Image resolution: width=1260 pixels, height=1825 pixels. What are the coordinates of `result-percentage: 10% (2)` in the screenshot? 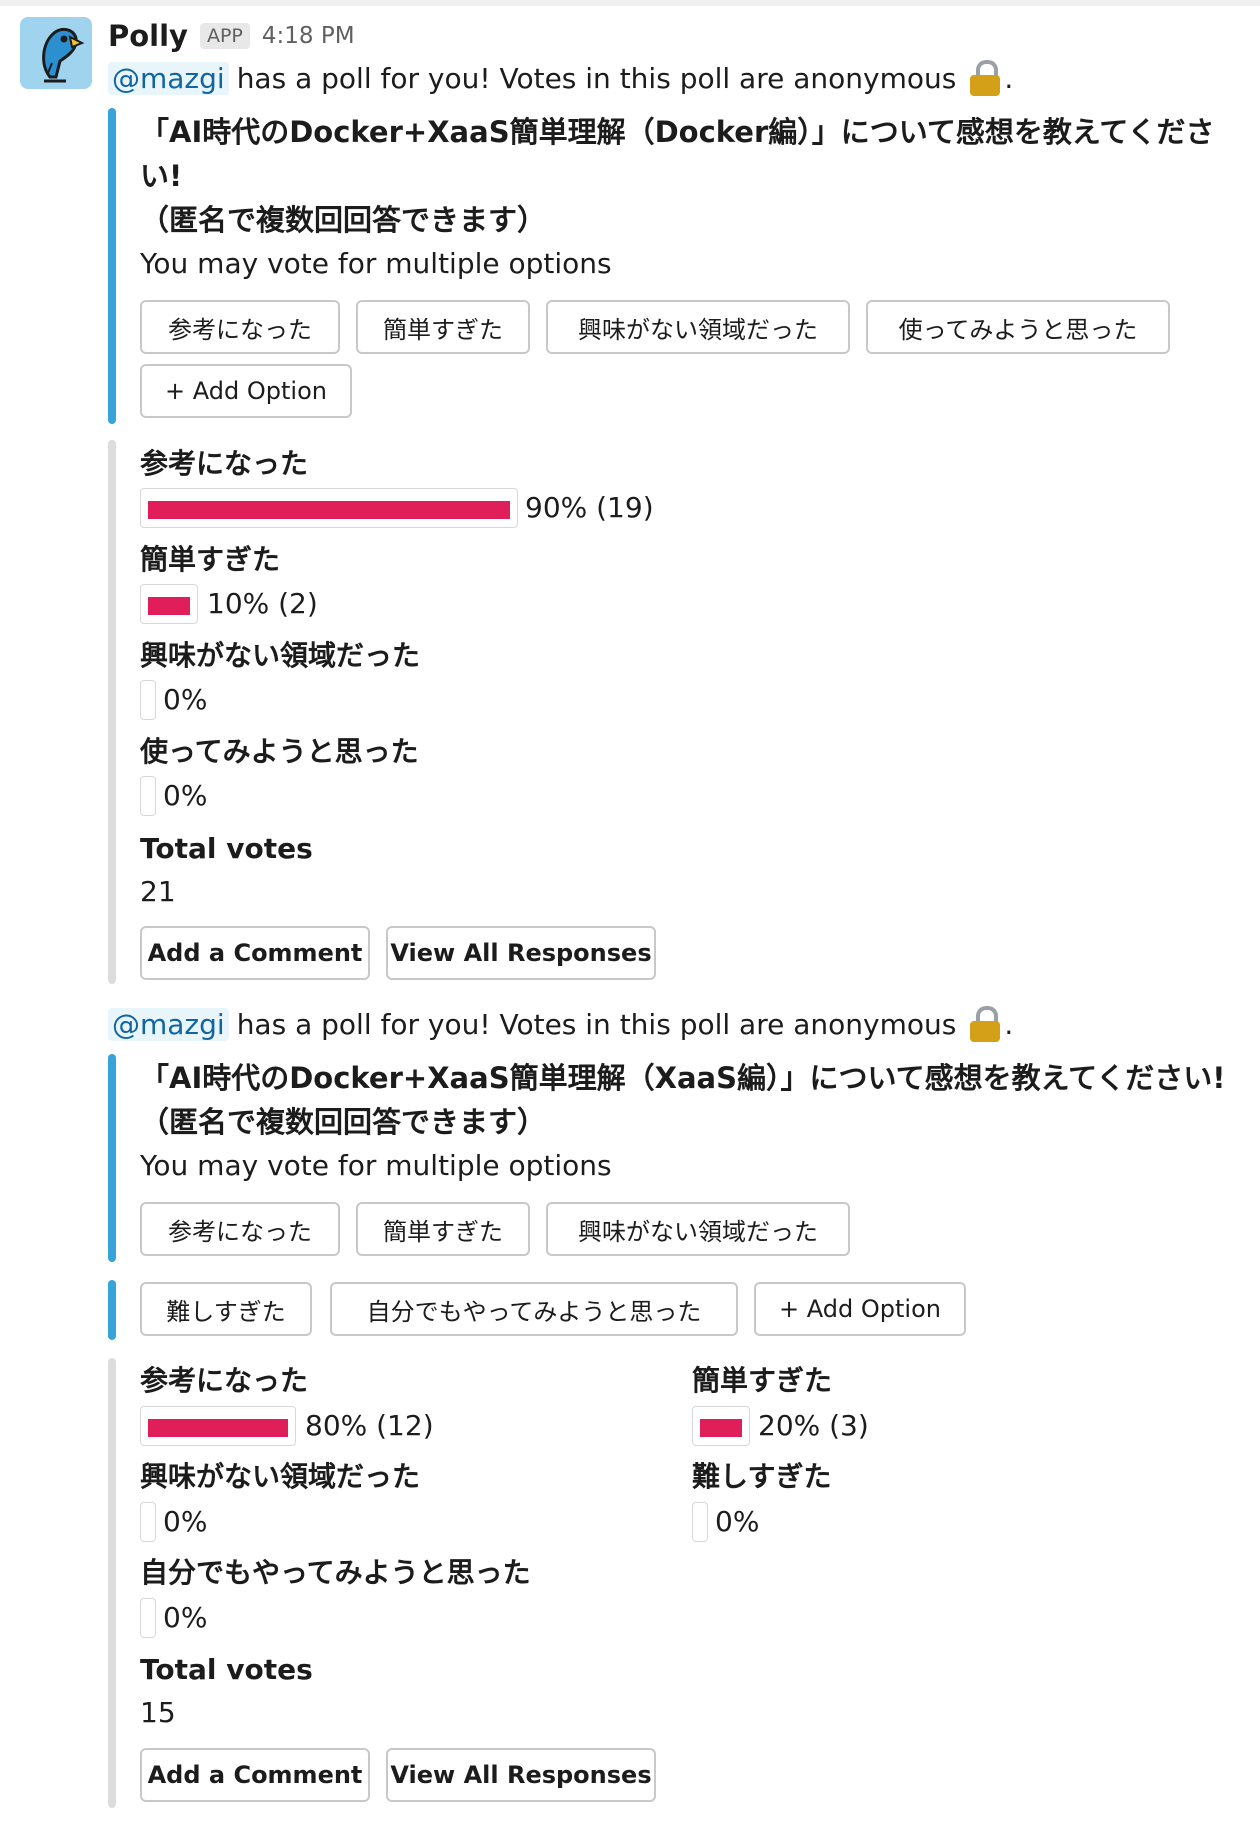 It's located at (262, 603).